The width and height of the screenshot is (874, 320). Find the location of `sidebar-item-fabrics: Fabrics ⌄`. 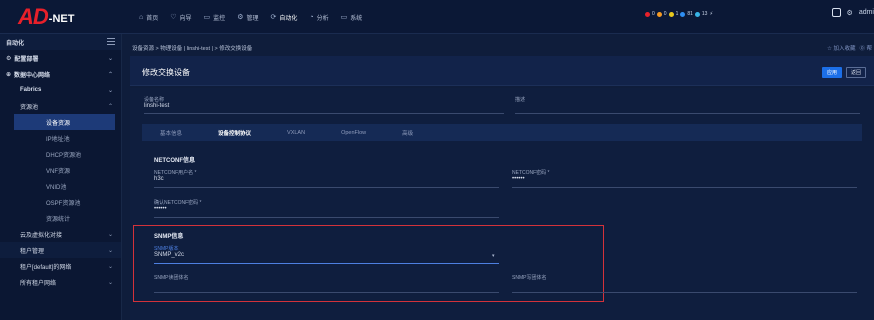

sidebar-item-fabrics: Fabrics ⌄ is located at coordinates (60, 90).